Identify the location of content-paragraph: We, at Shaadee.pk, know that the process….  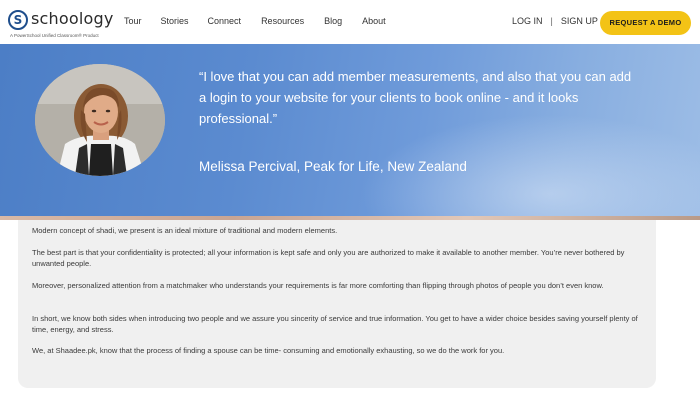
(268, 350).